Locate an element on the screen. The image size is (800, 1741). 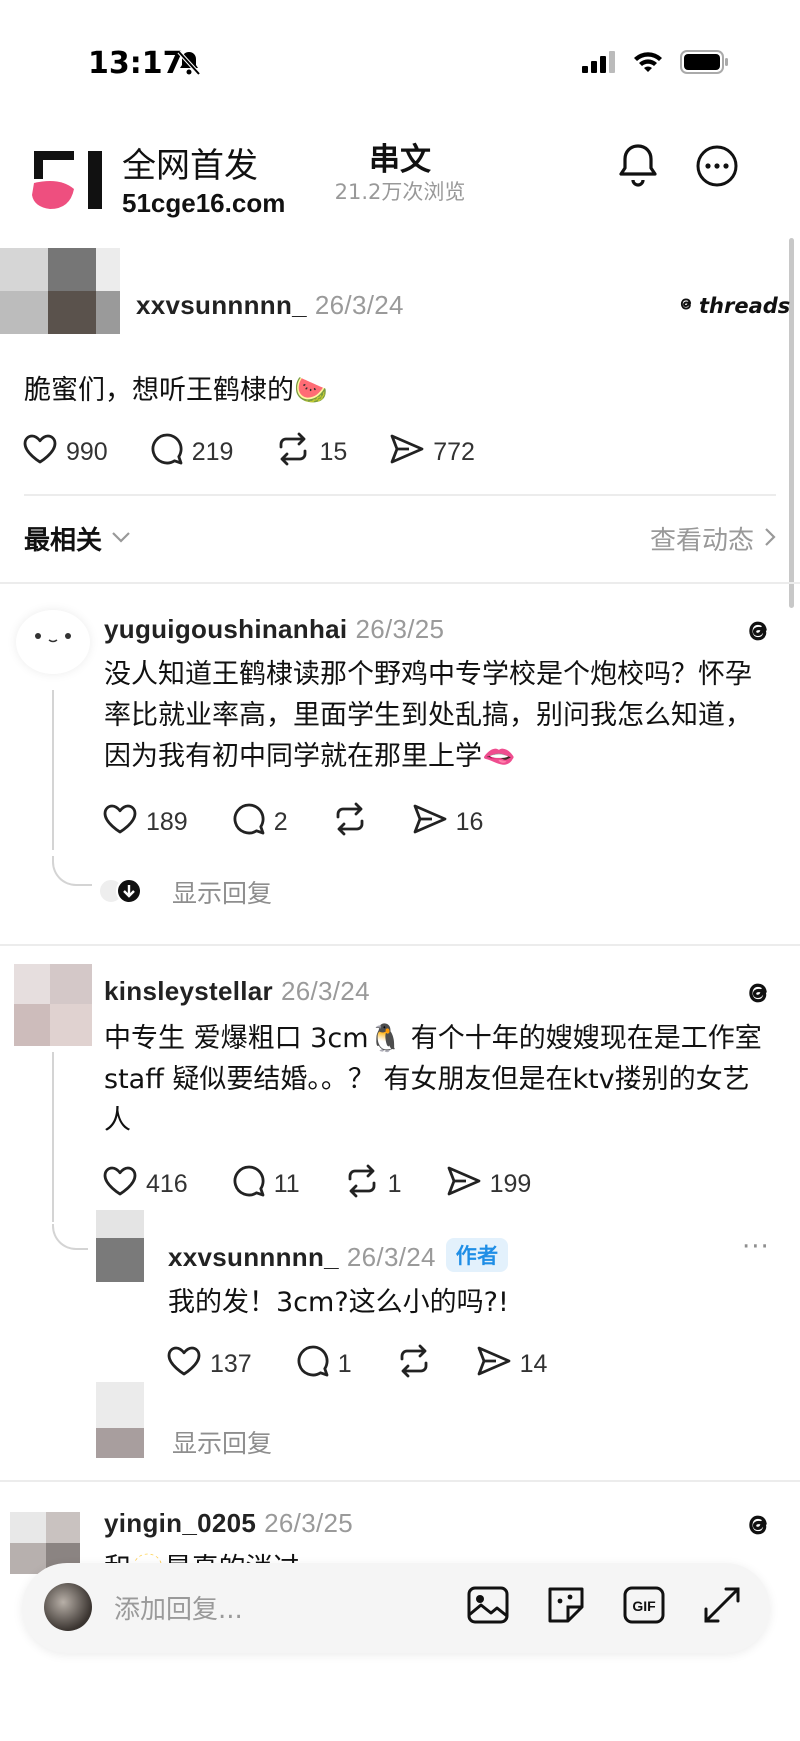
reply-text: 我的发！3cm?这么小的吗?! is located at coordinates (338, 1302).